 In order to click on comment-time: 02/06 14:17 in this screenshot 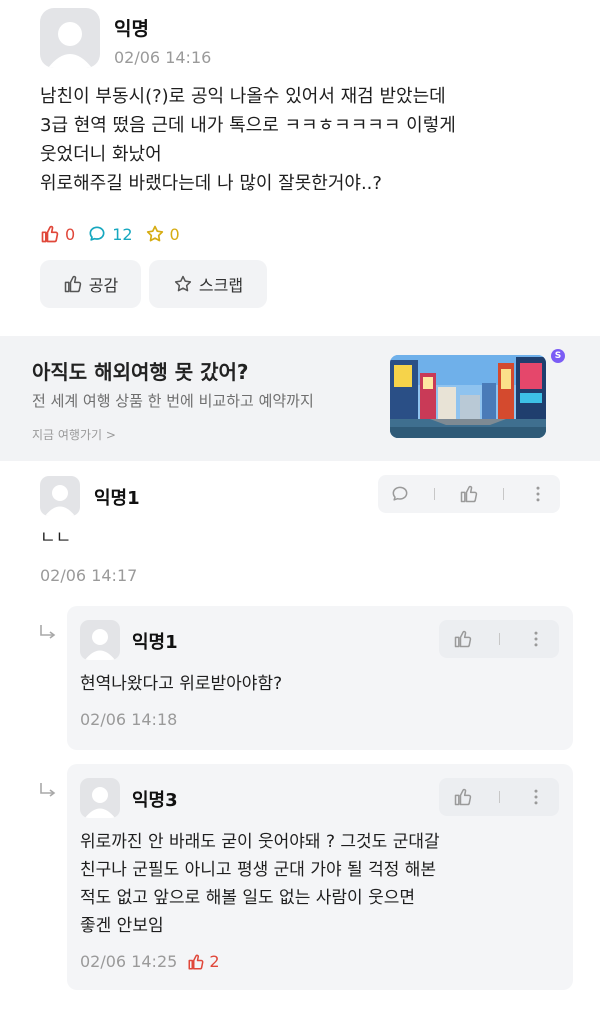, I will do `click(88, 575)`.